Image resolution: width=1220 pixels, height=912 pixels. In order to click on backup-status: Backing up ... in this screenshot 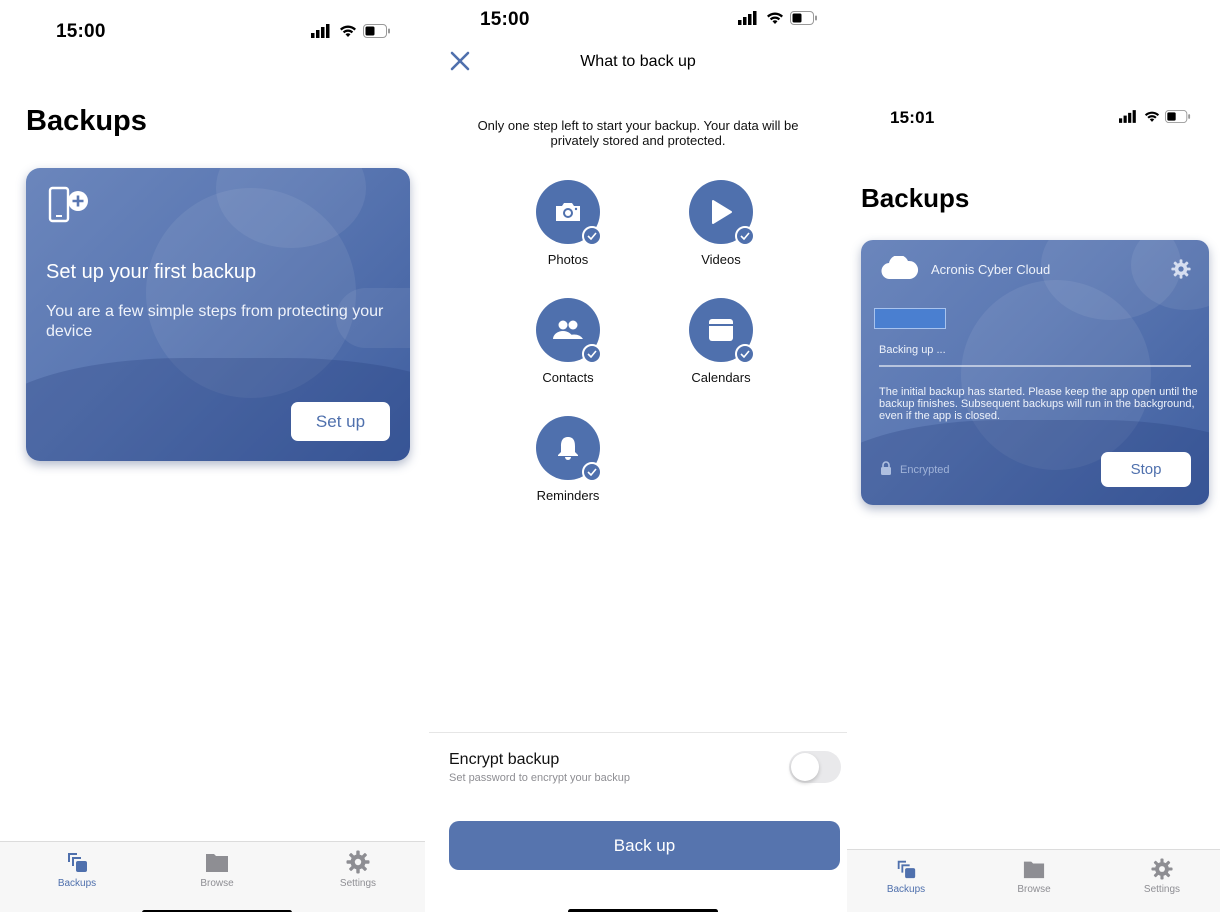, I will do `click(912, 350)`.